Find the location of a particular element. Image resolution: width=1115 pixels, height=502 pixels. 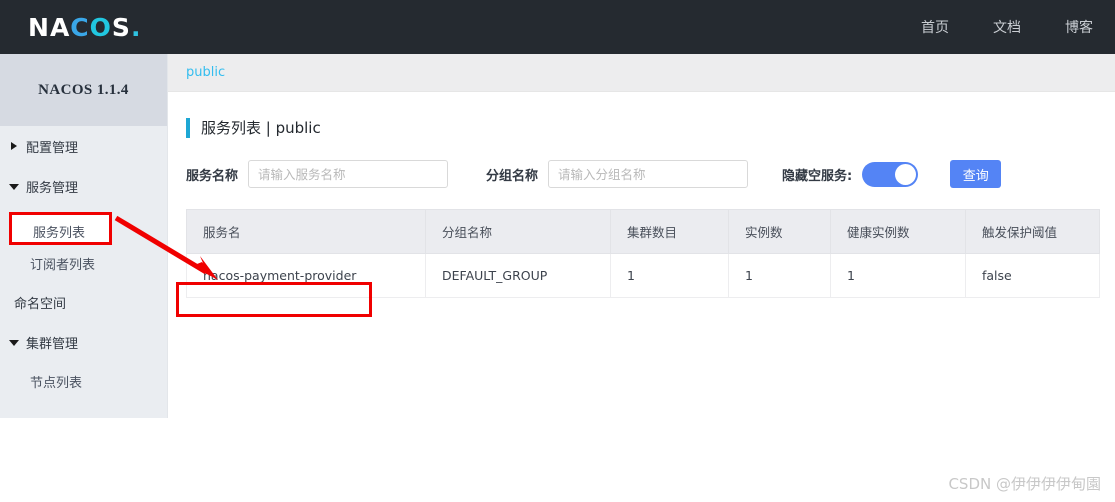

sidebar-item-config-management: 配置管理 is located at coordinates (83, 146).